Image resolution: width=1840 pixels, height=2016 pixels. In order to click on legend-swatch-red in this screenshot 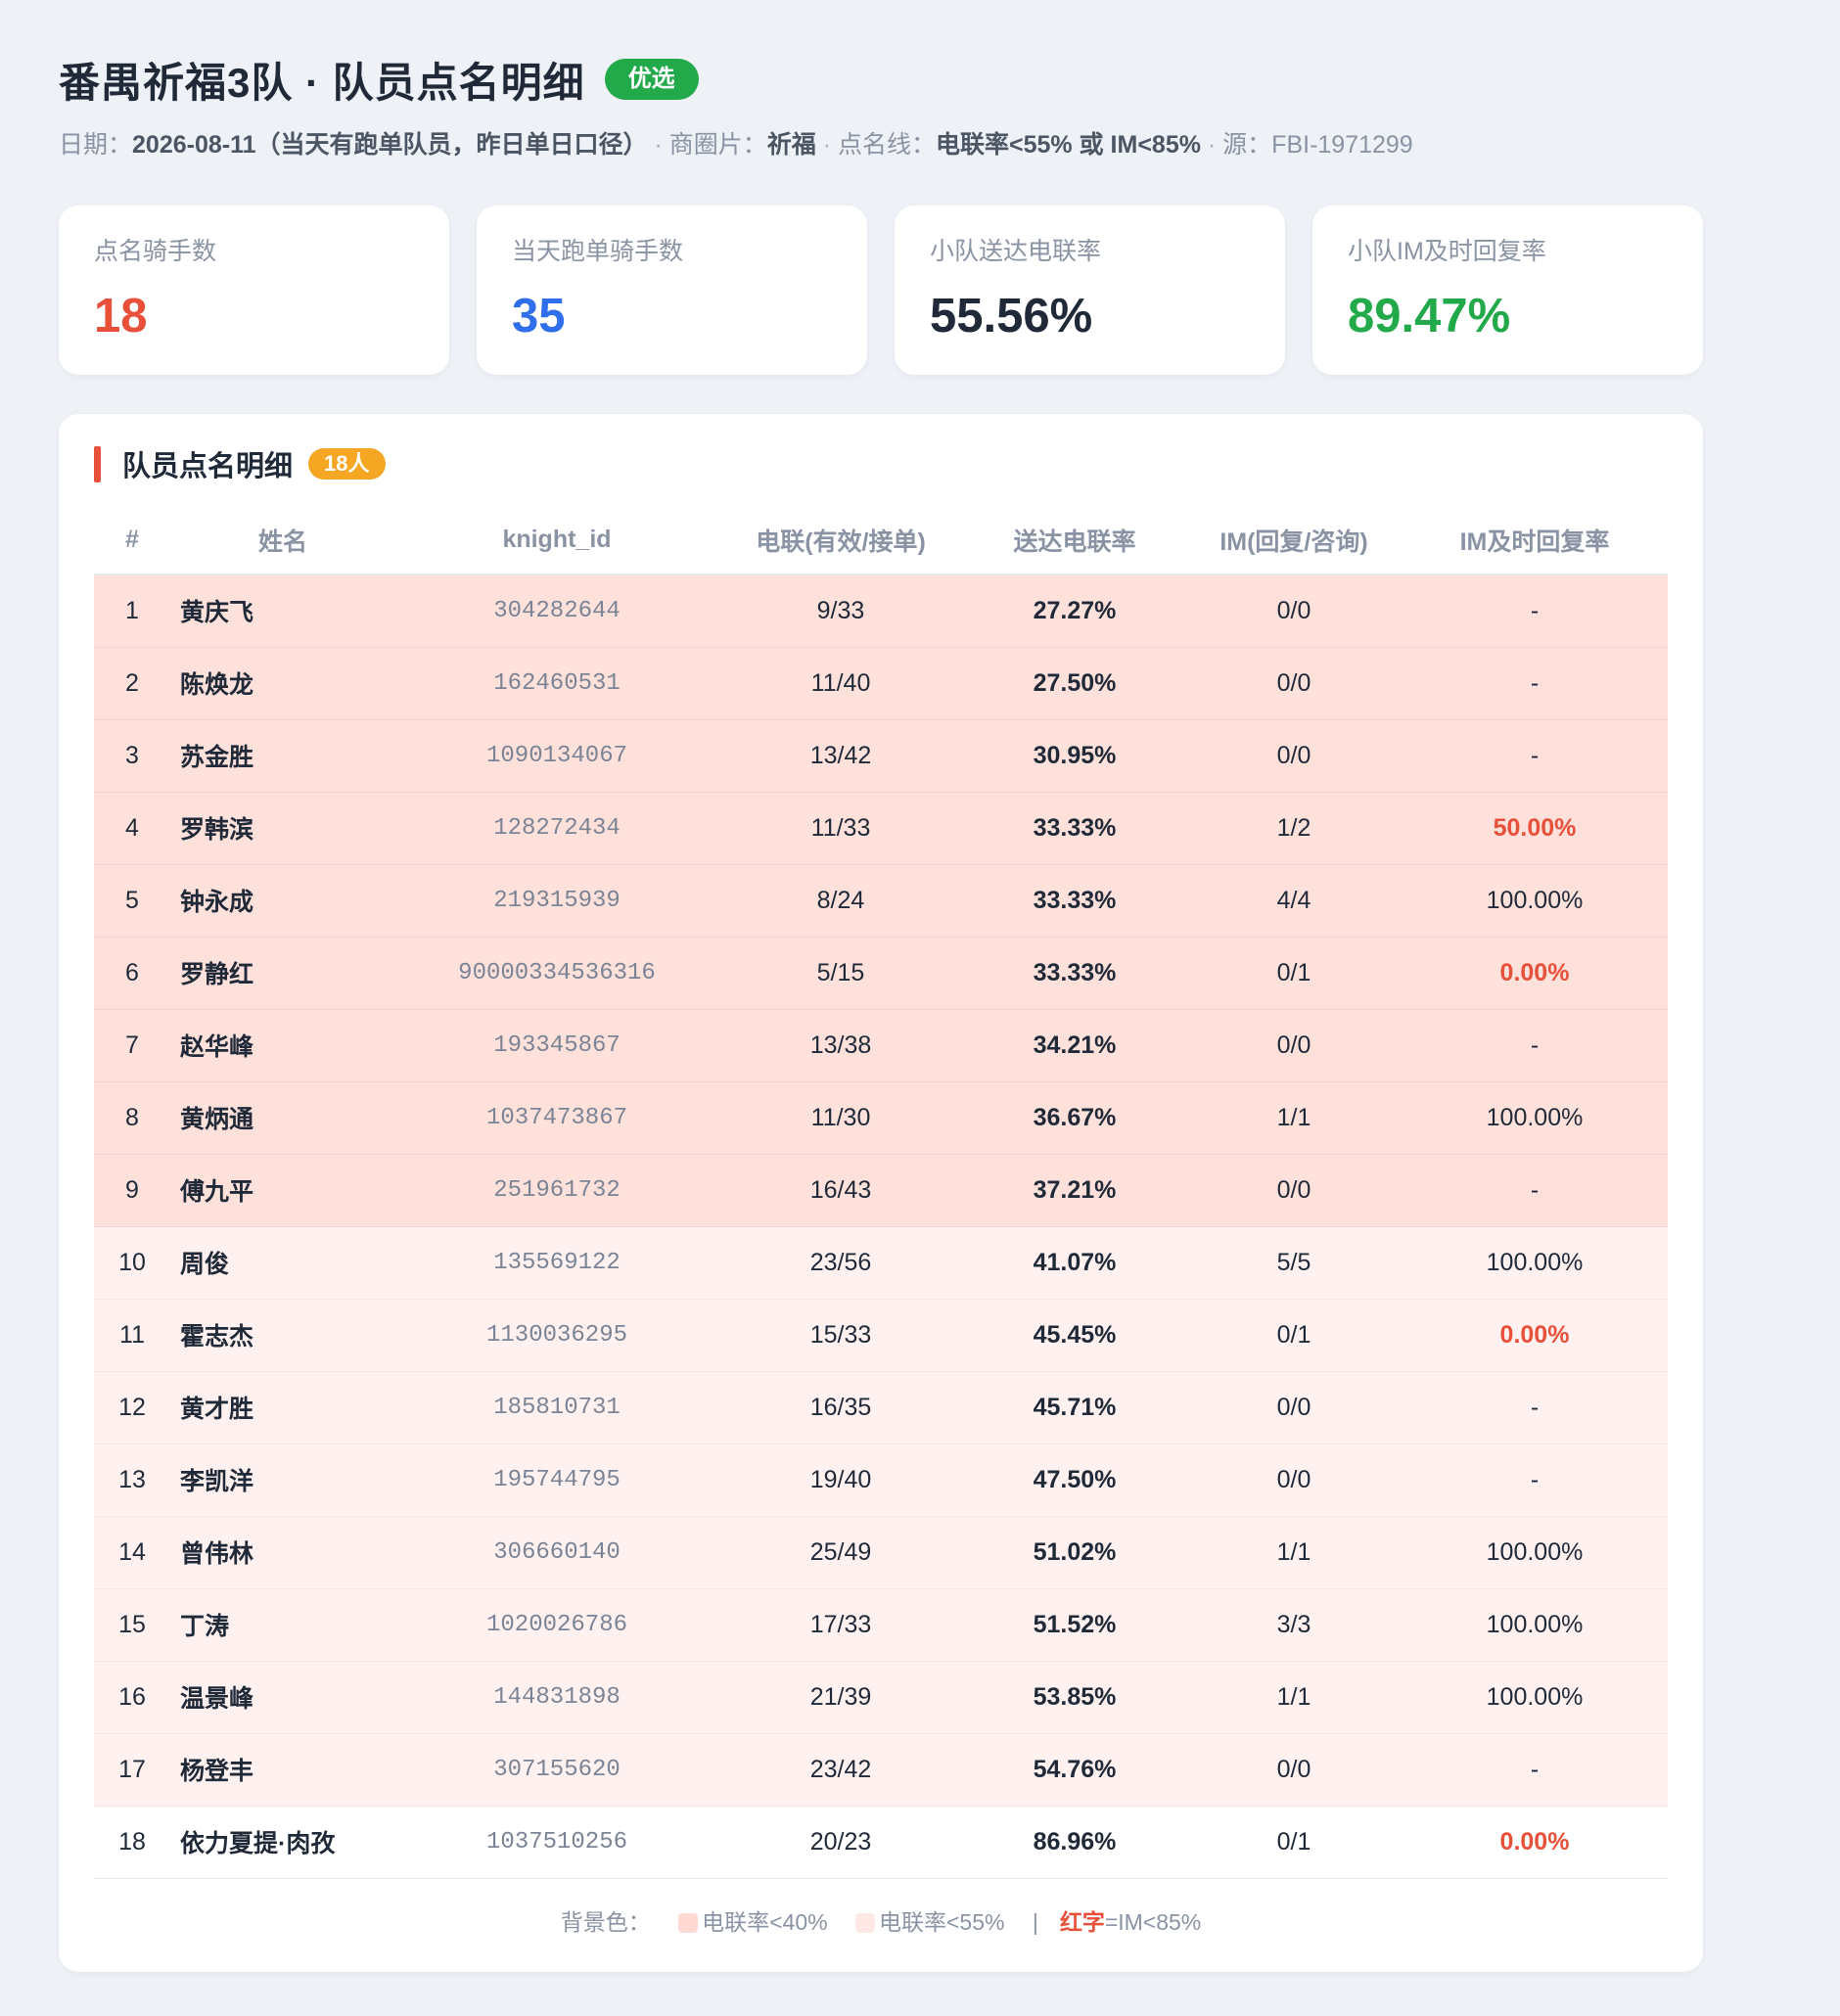, I will do `click(688, 1922)`.